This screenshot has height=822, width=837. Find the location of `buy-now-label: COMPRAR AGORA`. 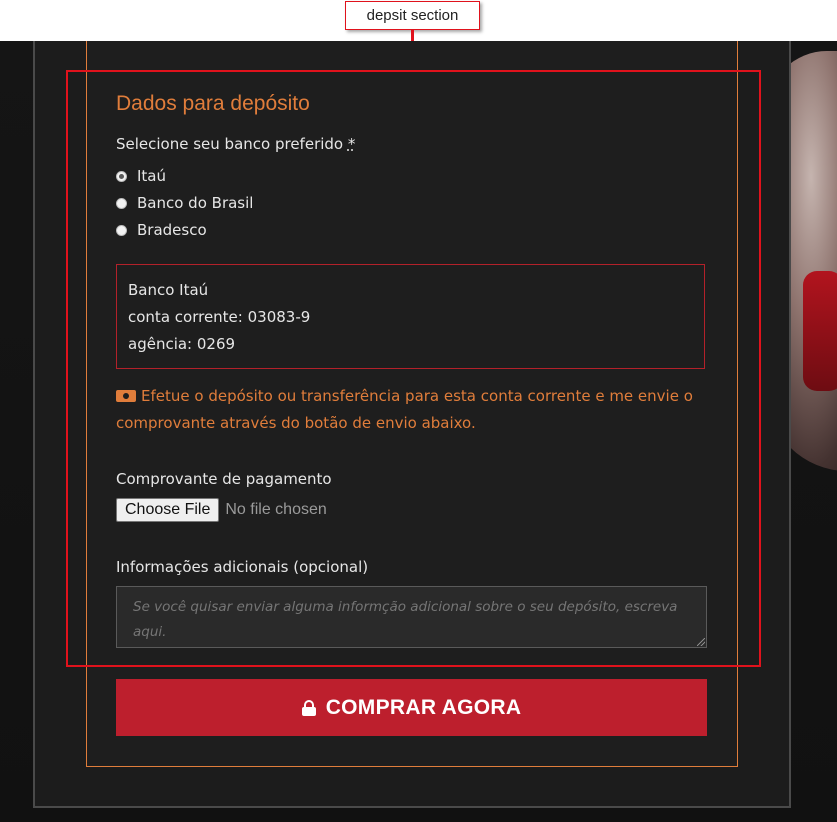

buy-now-label: COMPRAR AGORA is located at coordinates (423, 707).